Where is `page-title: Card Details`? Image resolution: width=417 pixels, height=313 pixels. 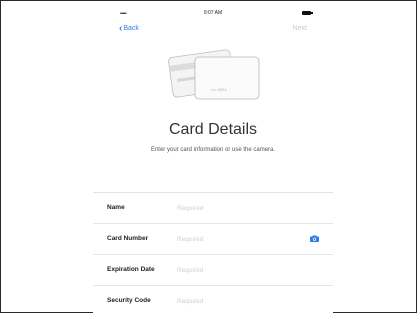 page-title: Card Details is located at coordinates (213, 129).